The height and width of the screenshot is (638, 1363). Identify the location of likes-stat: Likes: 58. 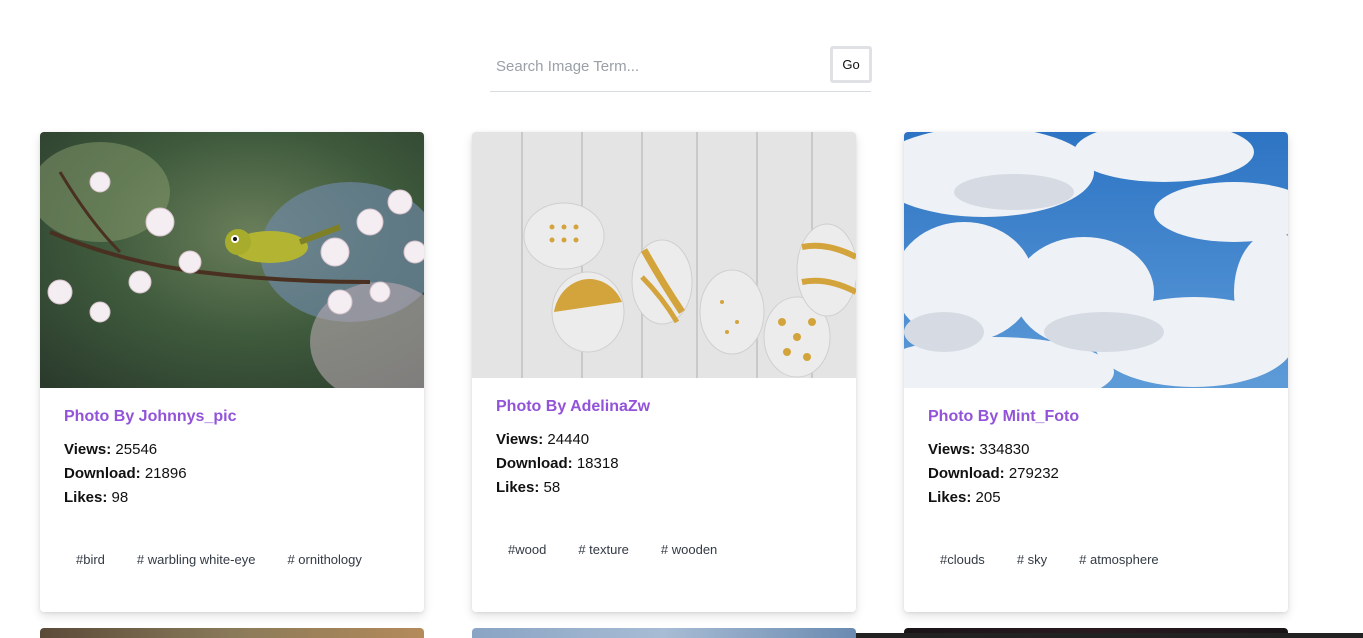
(664, 488).